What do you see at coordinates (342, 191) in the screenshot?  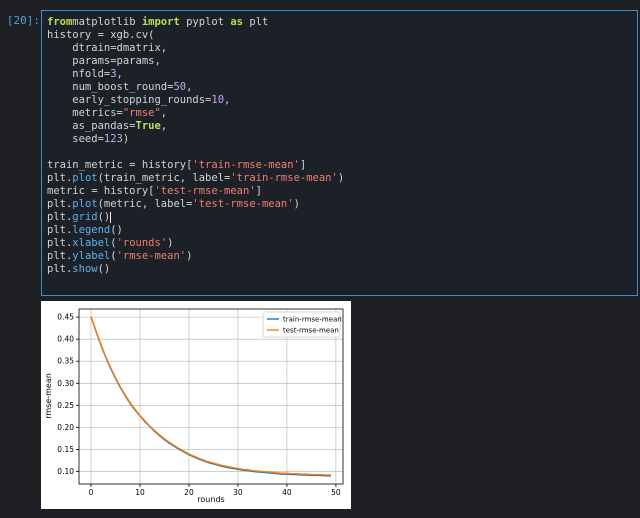 I see `code-line: metric = history['test-rmse-mean']` at bounding box center [342, 191].